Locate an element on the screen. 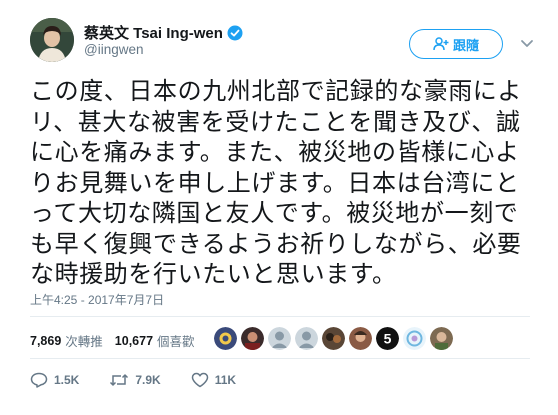 The height and width of the screenshot is (415, 558). tweet-stats: 7,869 次轉推 10,677 個喜歡 is located at coordinates (118, 340).